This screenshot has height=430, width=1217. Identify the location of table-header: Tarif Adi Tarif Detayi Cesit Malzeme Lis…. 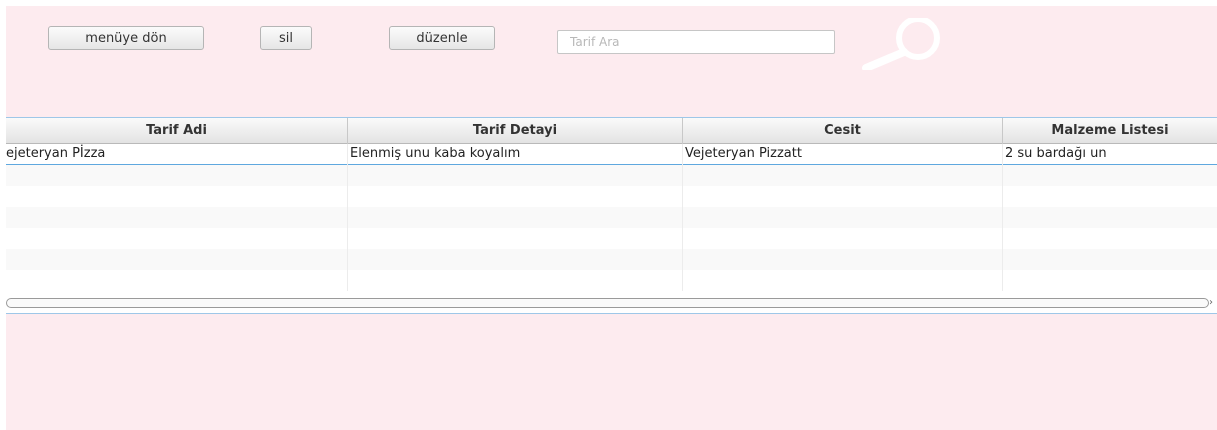
(611, 131).